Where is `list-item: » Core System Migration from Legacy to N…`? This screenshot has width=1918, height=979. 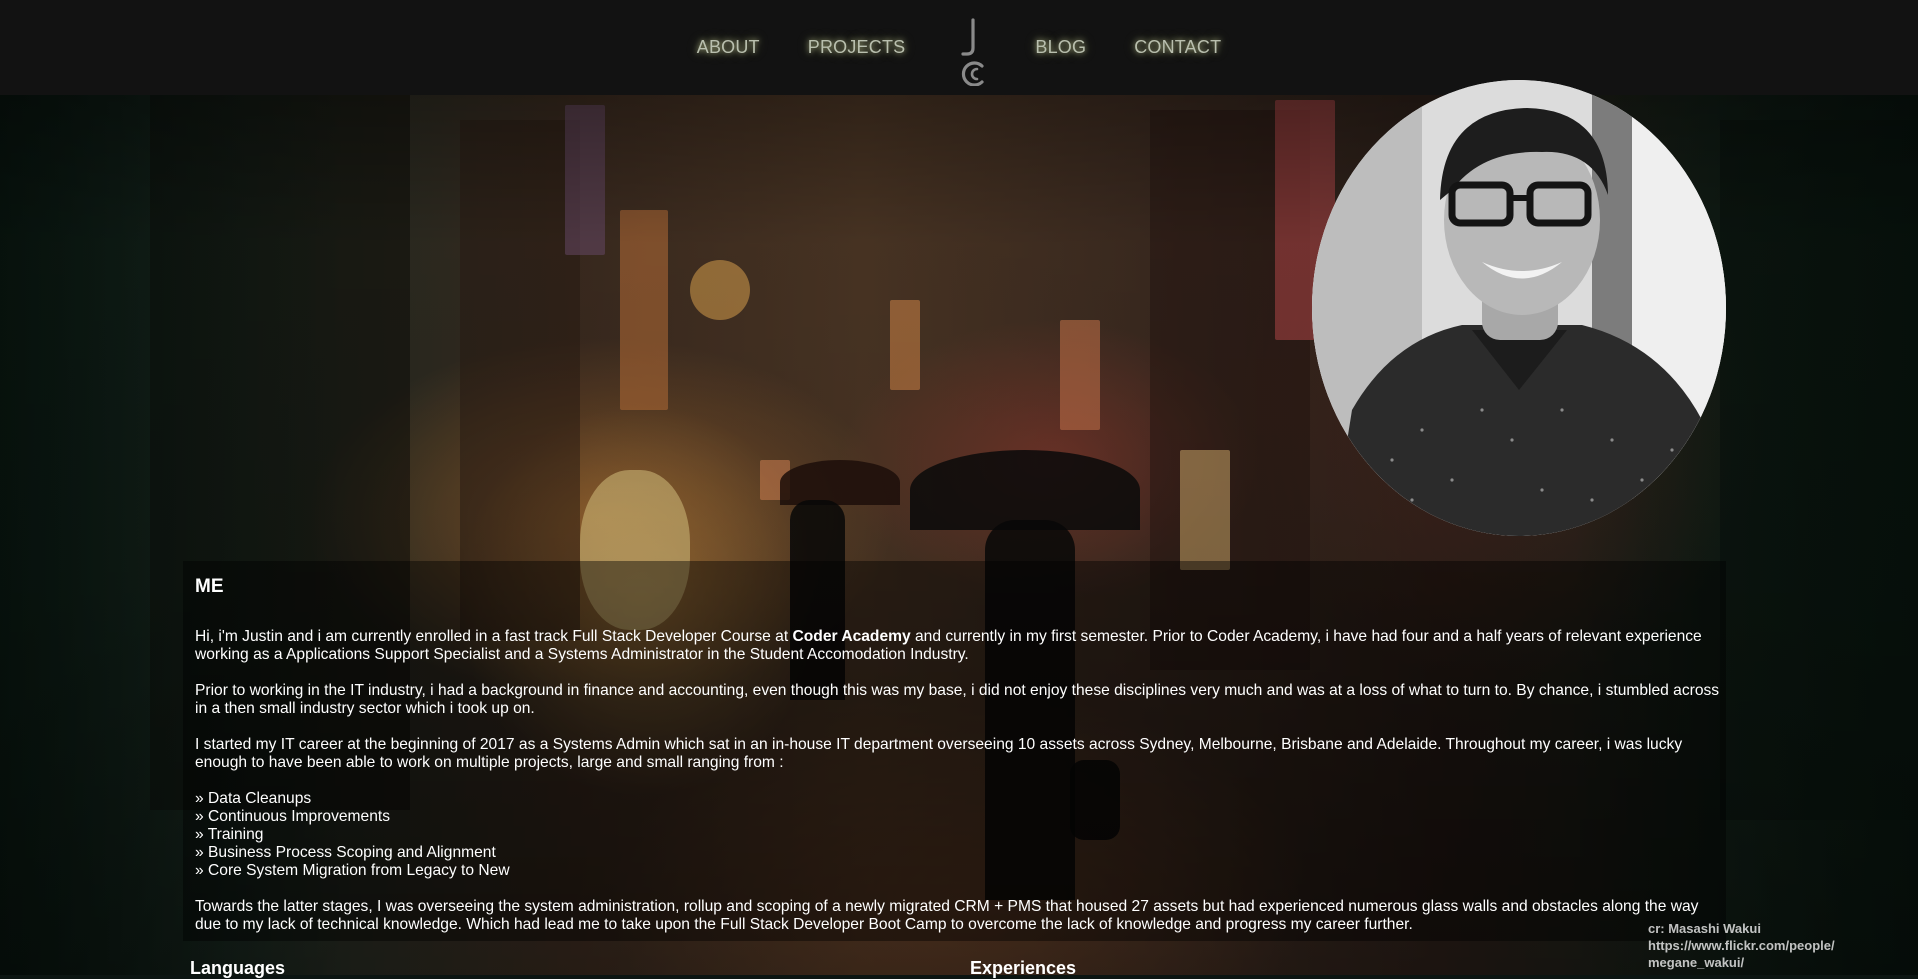 list-item: » Core System Migration from Legacy to N… is located at coordinates (352, 870).